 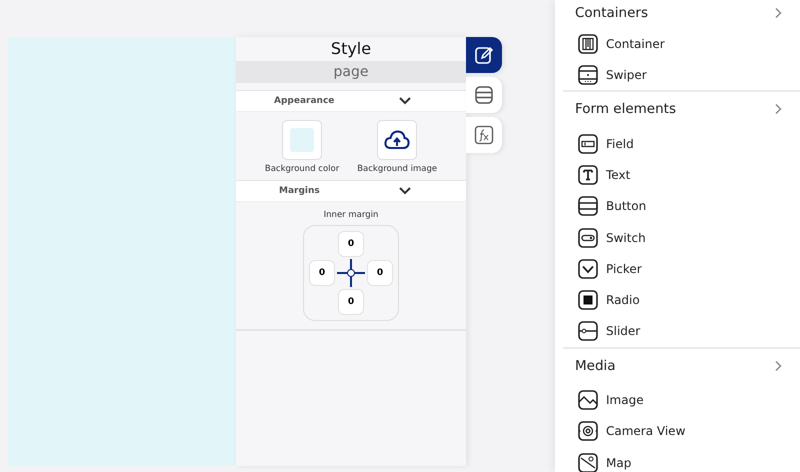 What do you see at coordinates (588, 268) in the screenshot?
I see `picker-element-icon` at bounding box center [588, 268].